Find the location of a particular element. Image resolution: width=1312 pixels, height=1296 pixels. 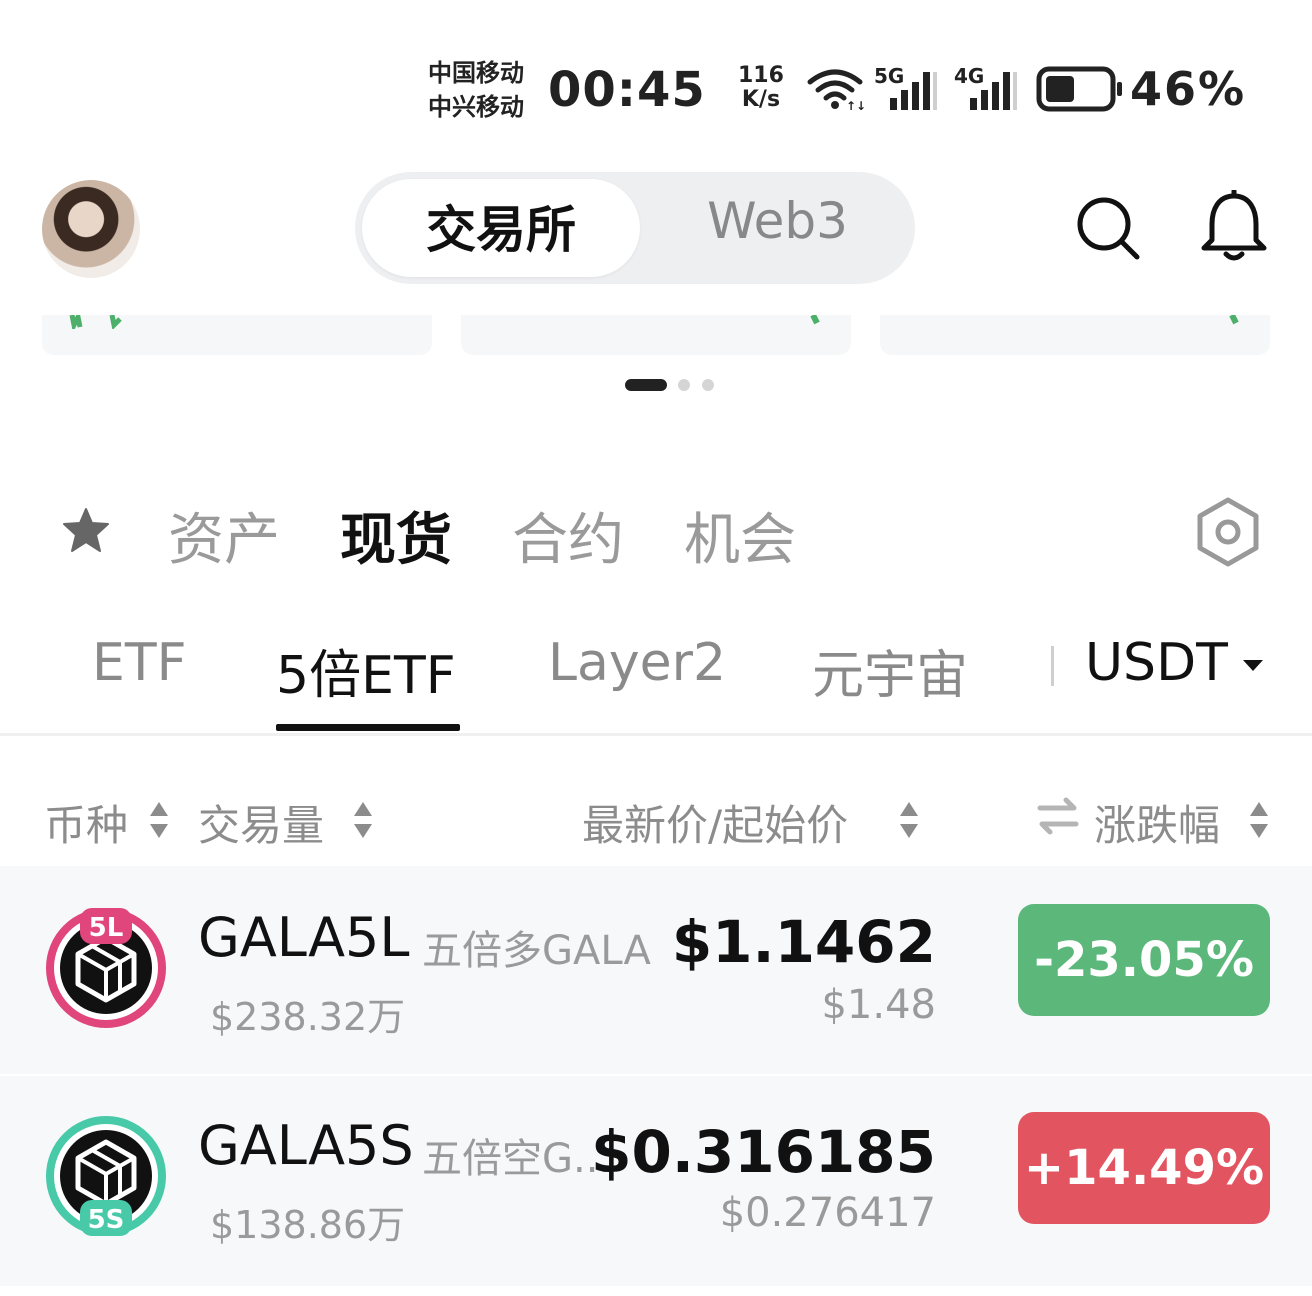

icon-badge-label: 5L is located at coordinates (106, 928).